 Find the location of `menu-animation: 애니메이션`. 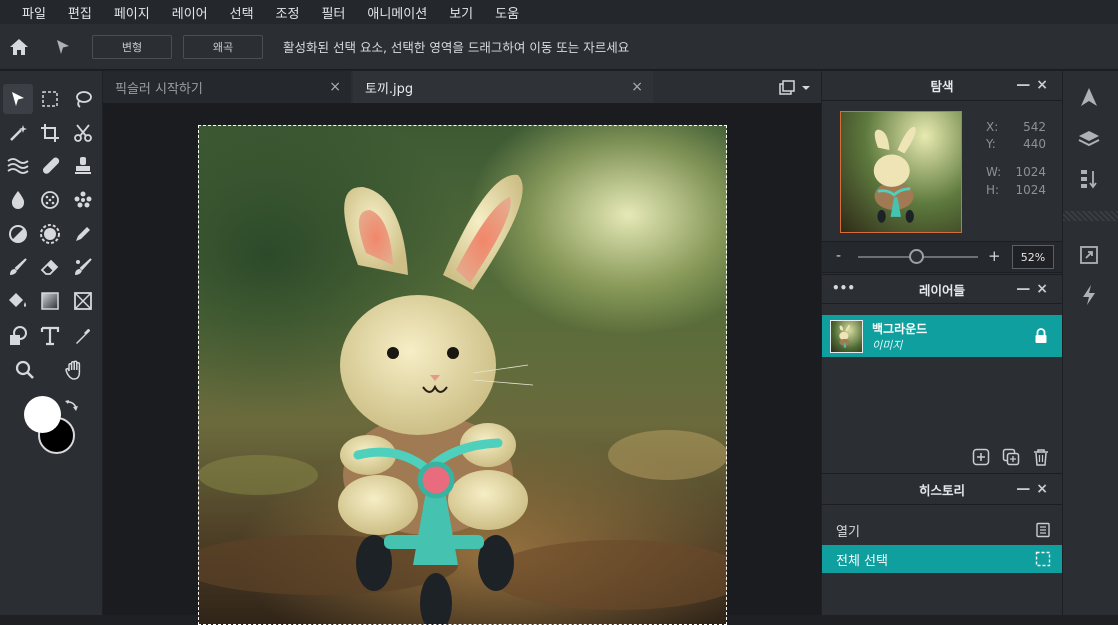

menu-animation: 애니메이션 is located at coordinates (397, 12).